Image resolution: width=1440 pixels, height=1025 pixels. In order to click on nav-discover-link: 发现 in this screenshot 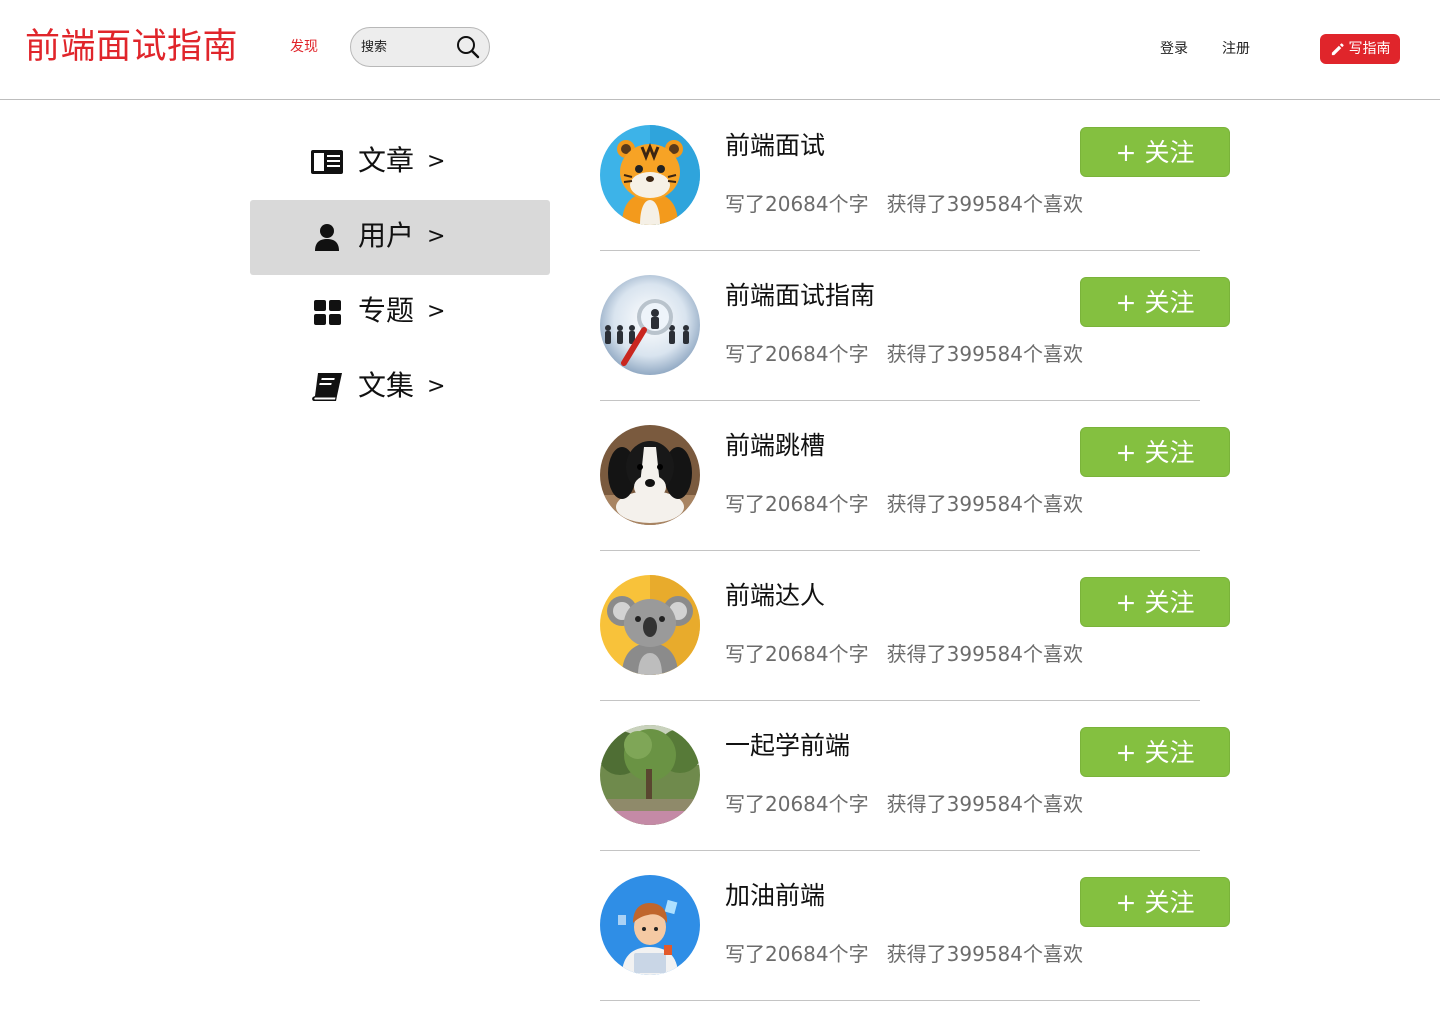, I will do `click(304, 47)`.